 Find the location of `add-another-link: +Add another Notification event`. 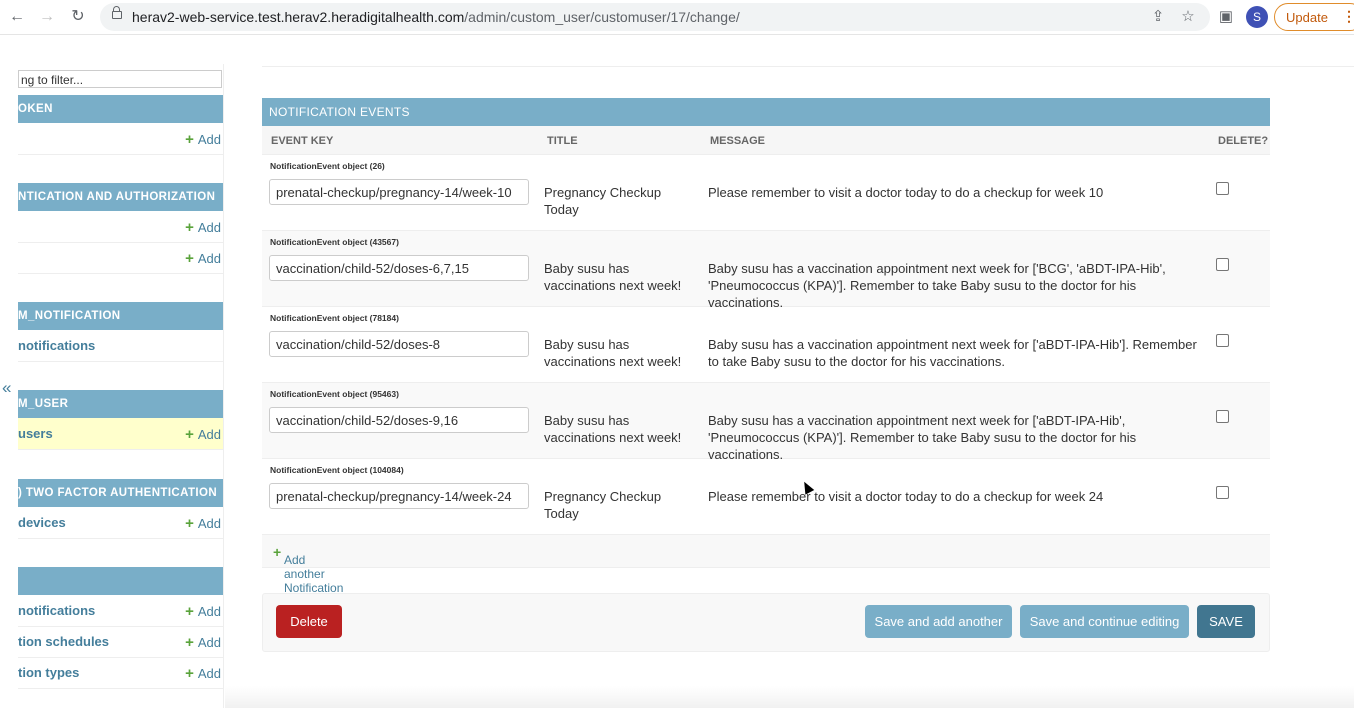

add-another-link: +Add another Notification event is located at coordinates (308, 576).